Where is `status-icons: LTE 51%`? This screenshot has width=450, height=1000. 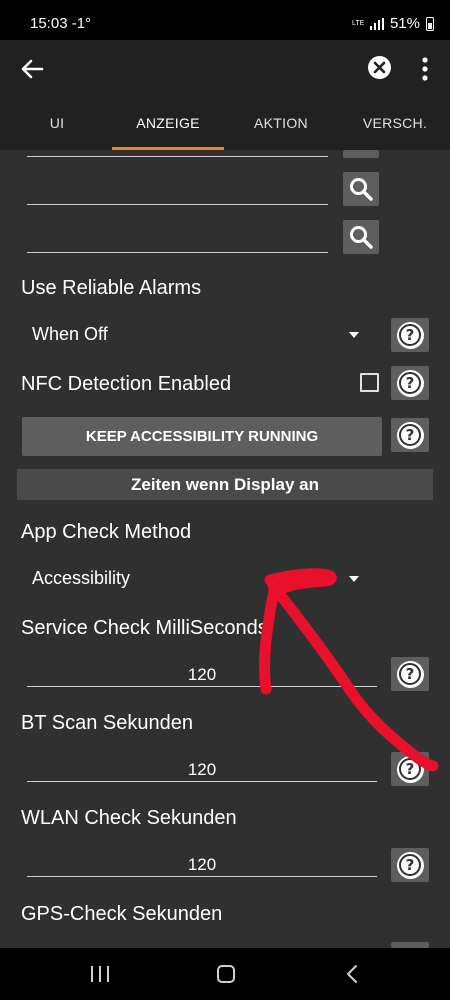
status-icons: LTE 51% is located at coordinates (393, 23).